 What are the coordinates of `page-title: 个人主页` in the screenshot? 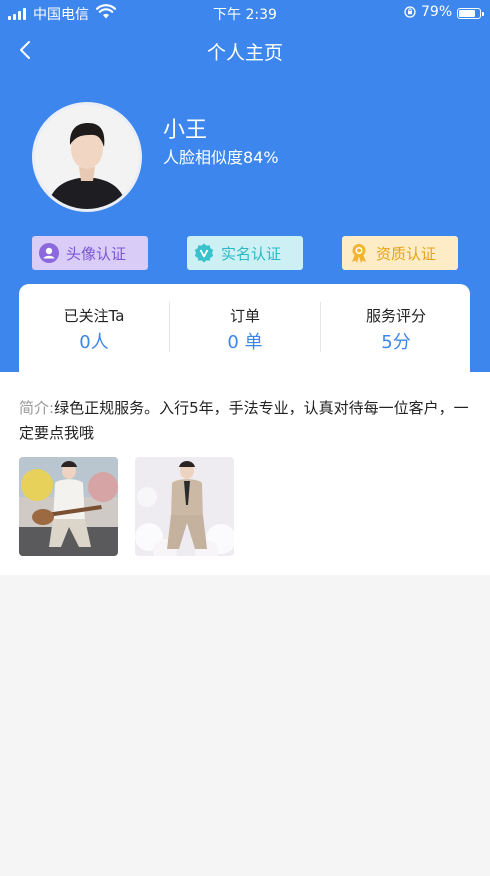 It's located at (244, 53).